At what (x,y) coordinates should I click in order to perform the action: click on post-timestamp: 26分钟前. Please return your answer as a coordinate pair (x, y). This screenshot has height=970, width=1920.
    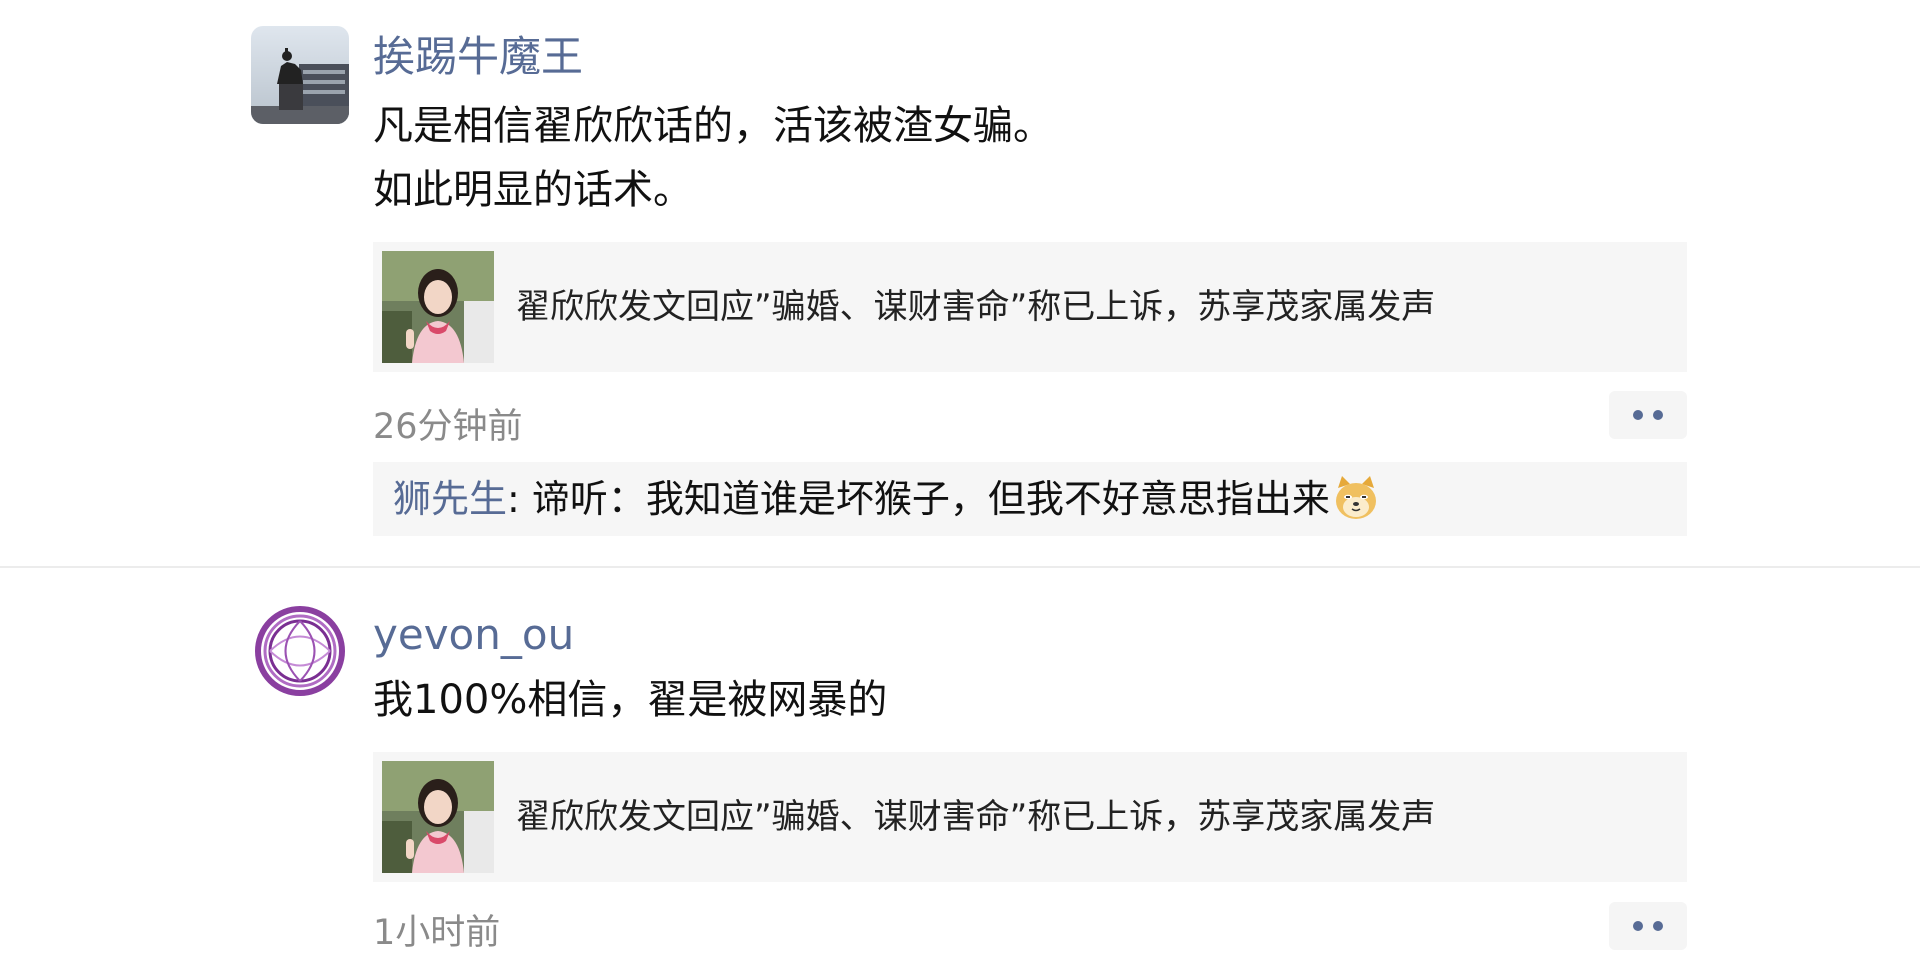
    Looking at the image, I should click on (448, 427).